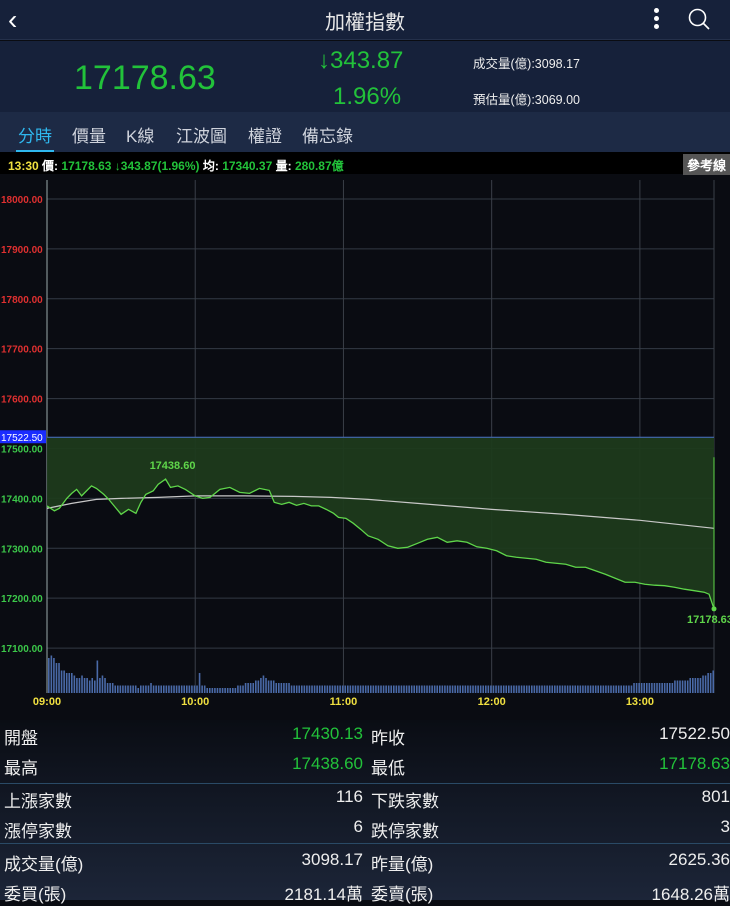 This screenshot has height=906, width=730. Describe the element at coordinates (140, 134) in the screenshot. I see `tab-kline: K線` at that location.